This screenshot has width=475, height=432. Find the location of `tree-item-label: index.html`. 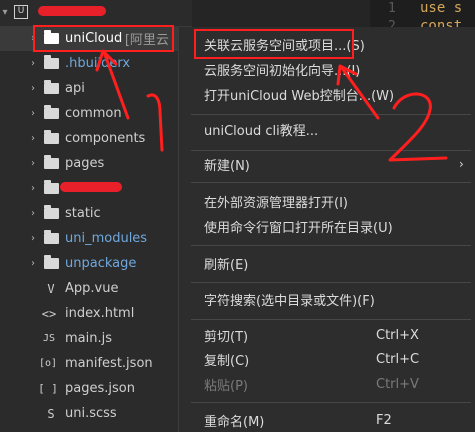

tree-item-label: index.html is located at coordinates (100, 313).